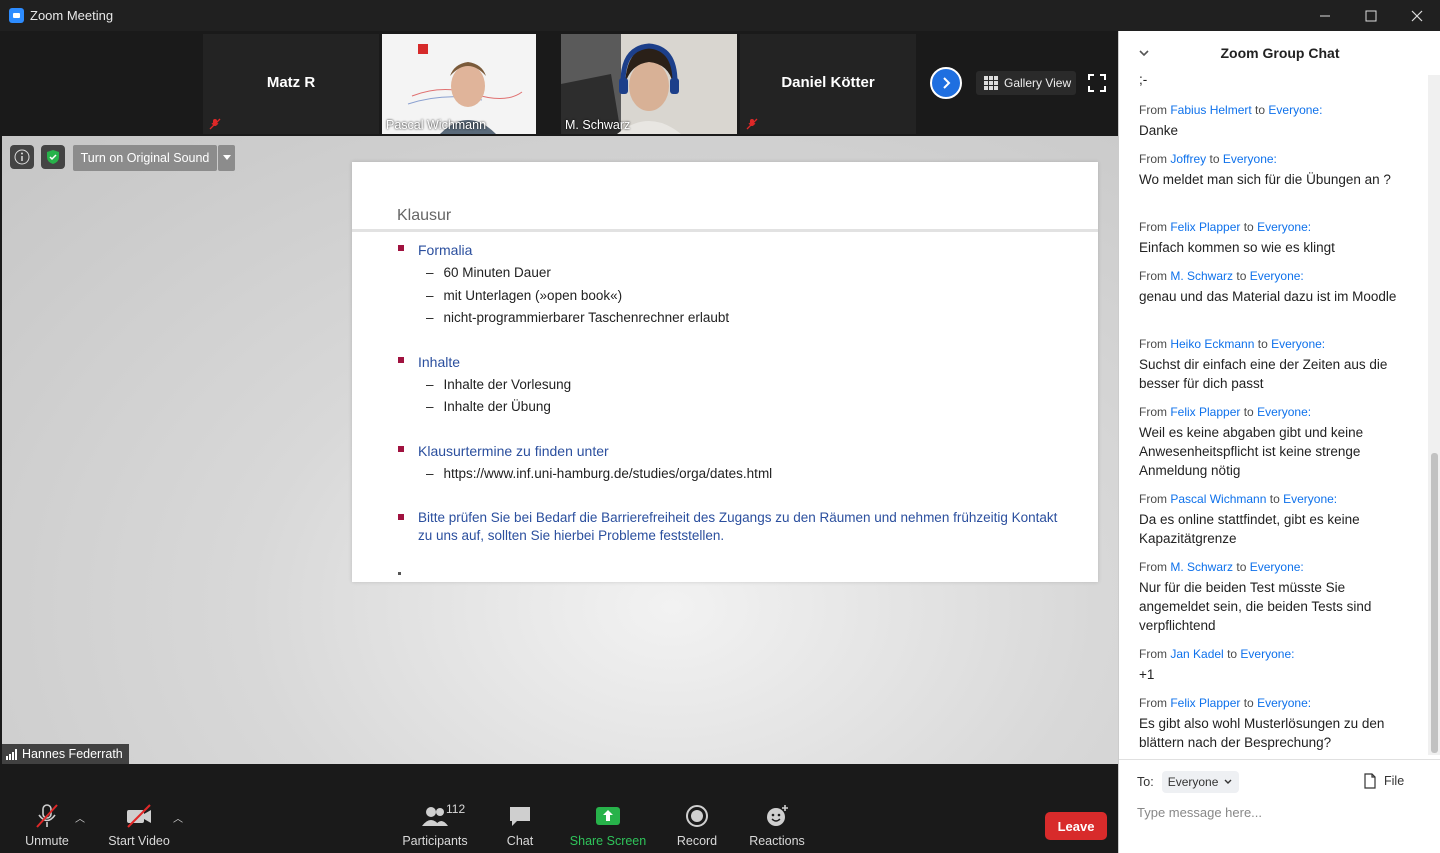  What do you see at coordinates (1210, 110) in the screenshot?
I see `message-sender: Fabius Helmert` at bounding box center [1210, 110].